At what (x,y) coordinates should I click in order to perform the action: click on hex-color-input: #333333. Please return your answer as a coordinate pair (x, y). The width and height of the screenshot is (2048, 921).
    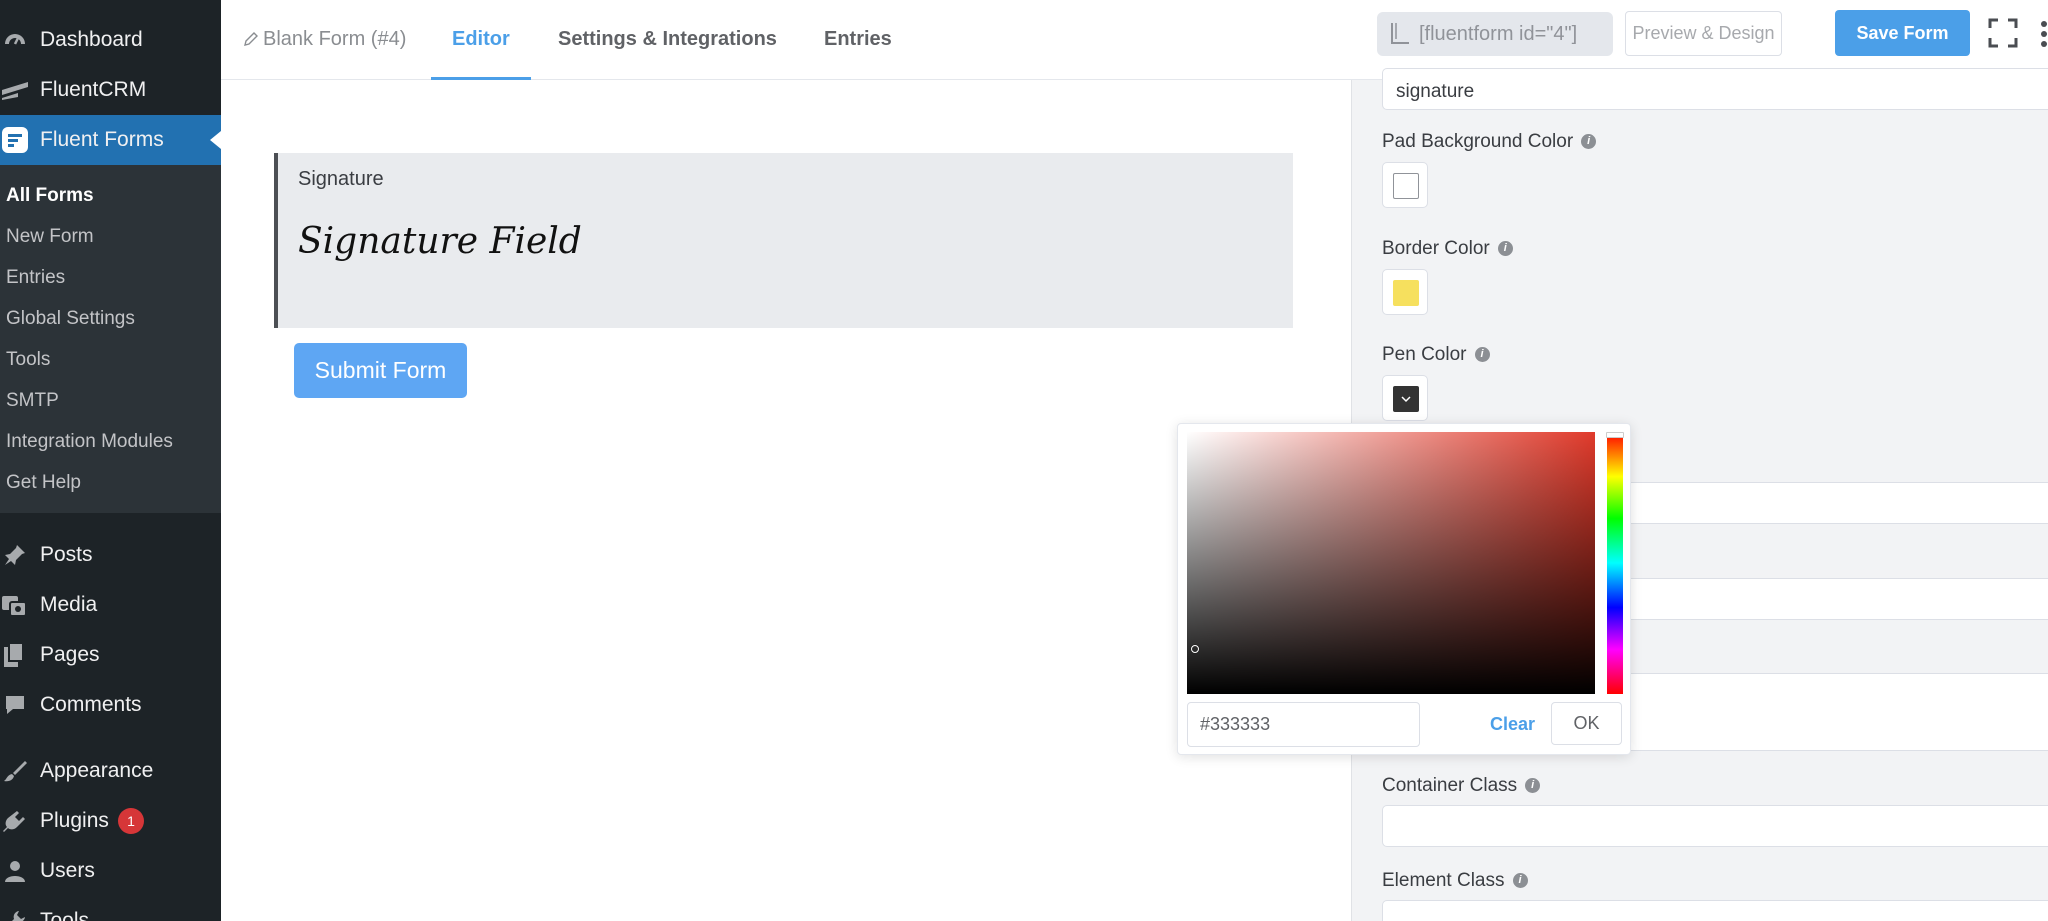
    Looking at the image, I should click on (1303, 724).